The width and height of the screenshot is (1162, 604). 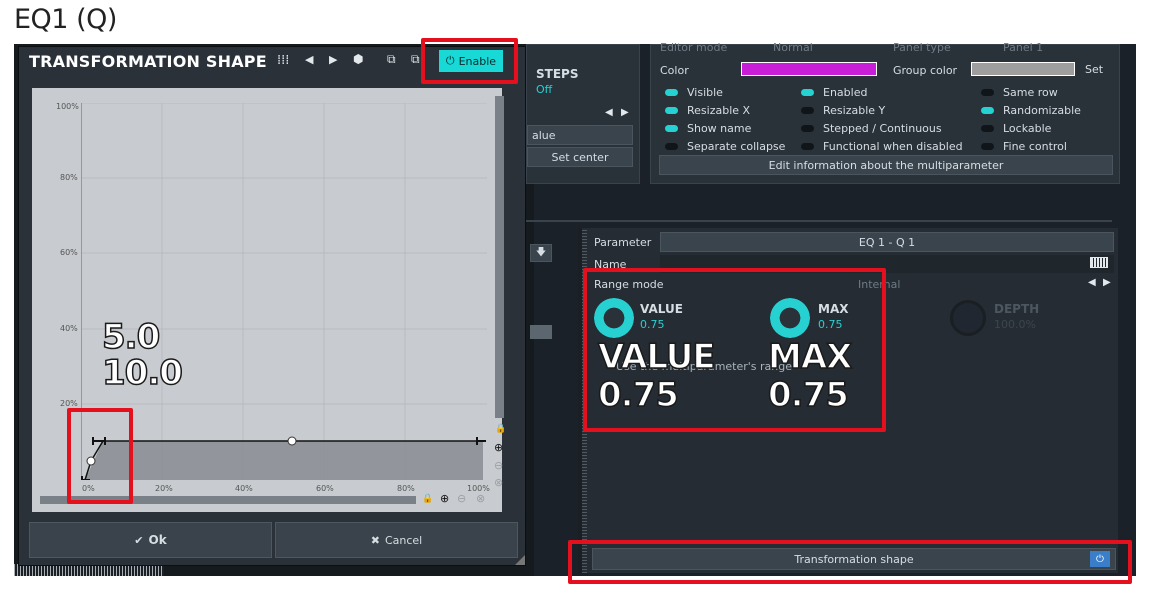 I want to click on editor-mode-value: Normal, so click(x=793, y=47).